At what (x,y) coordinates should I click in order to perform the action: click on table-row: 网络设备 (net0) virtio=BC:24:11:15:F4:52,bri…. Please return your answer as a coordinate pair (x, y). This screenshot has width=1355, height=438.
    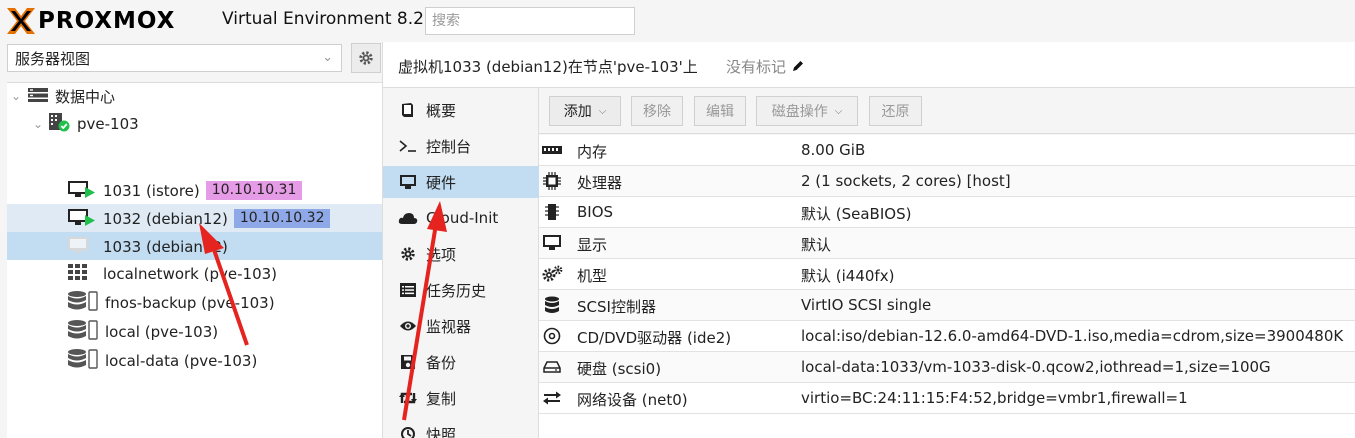
    Looking at the image, I should click on (947, 398).